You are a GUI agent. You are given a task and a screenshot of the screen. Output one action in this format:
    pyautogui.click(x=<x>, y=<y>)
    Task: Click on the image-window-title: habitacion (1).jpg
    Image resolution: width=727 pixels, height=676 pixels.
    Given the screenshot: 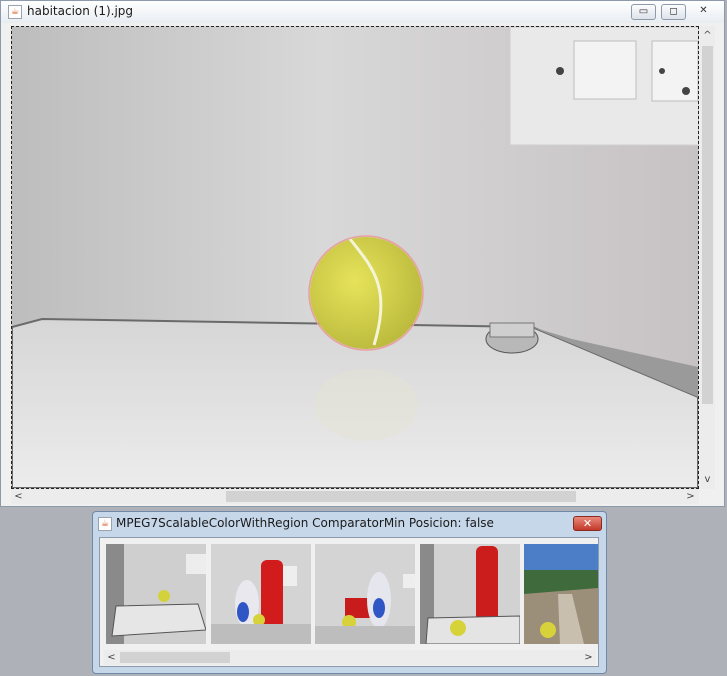 What is the action you would take?
    pyautogui.click(x=80, y=11)
    